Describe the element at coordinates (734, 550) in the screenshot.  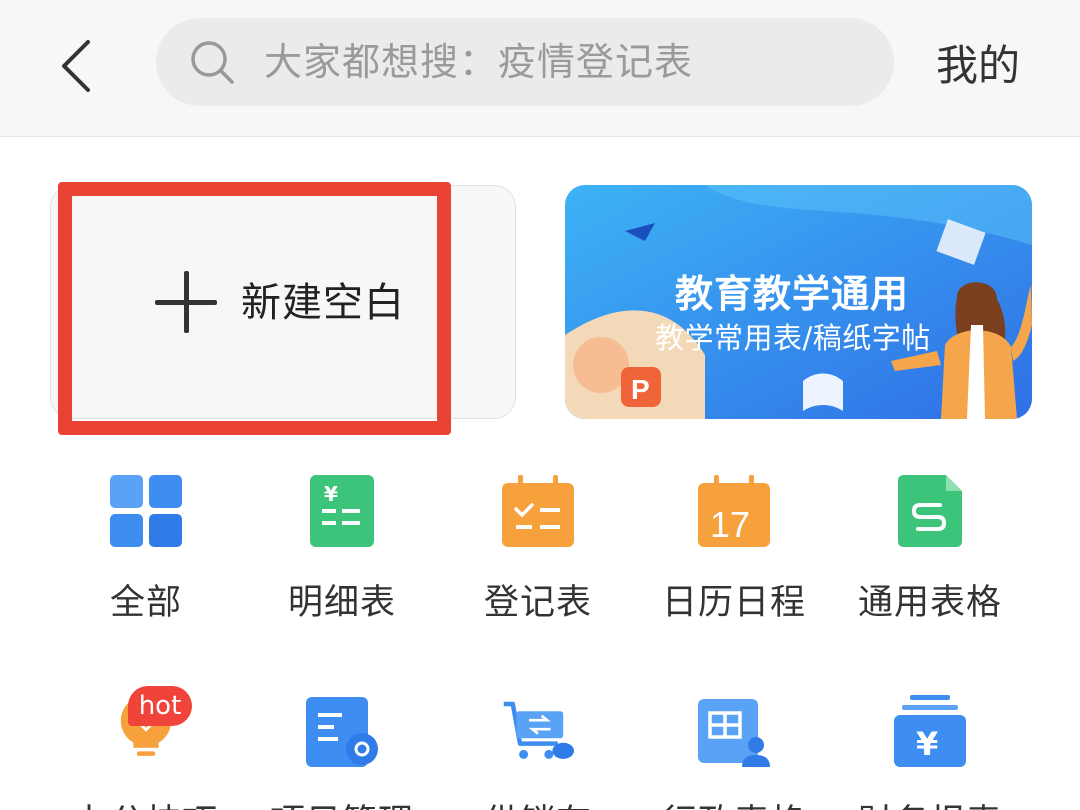
I see `category-calendar: 17 日历日程` at that location.